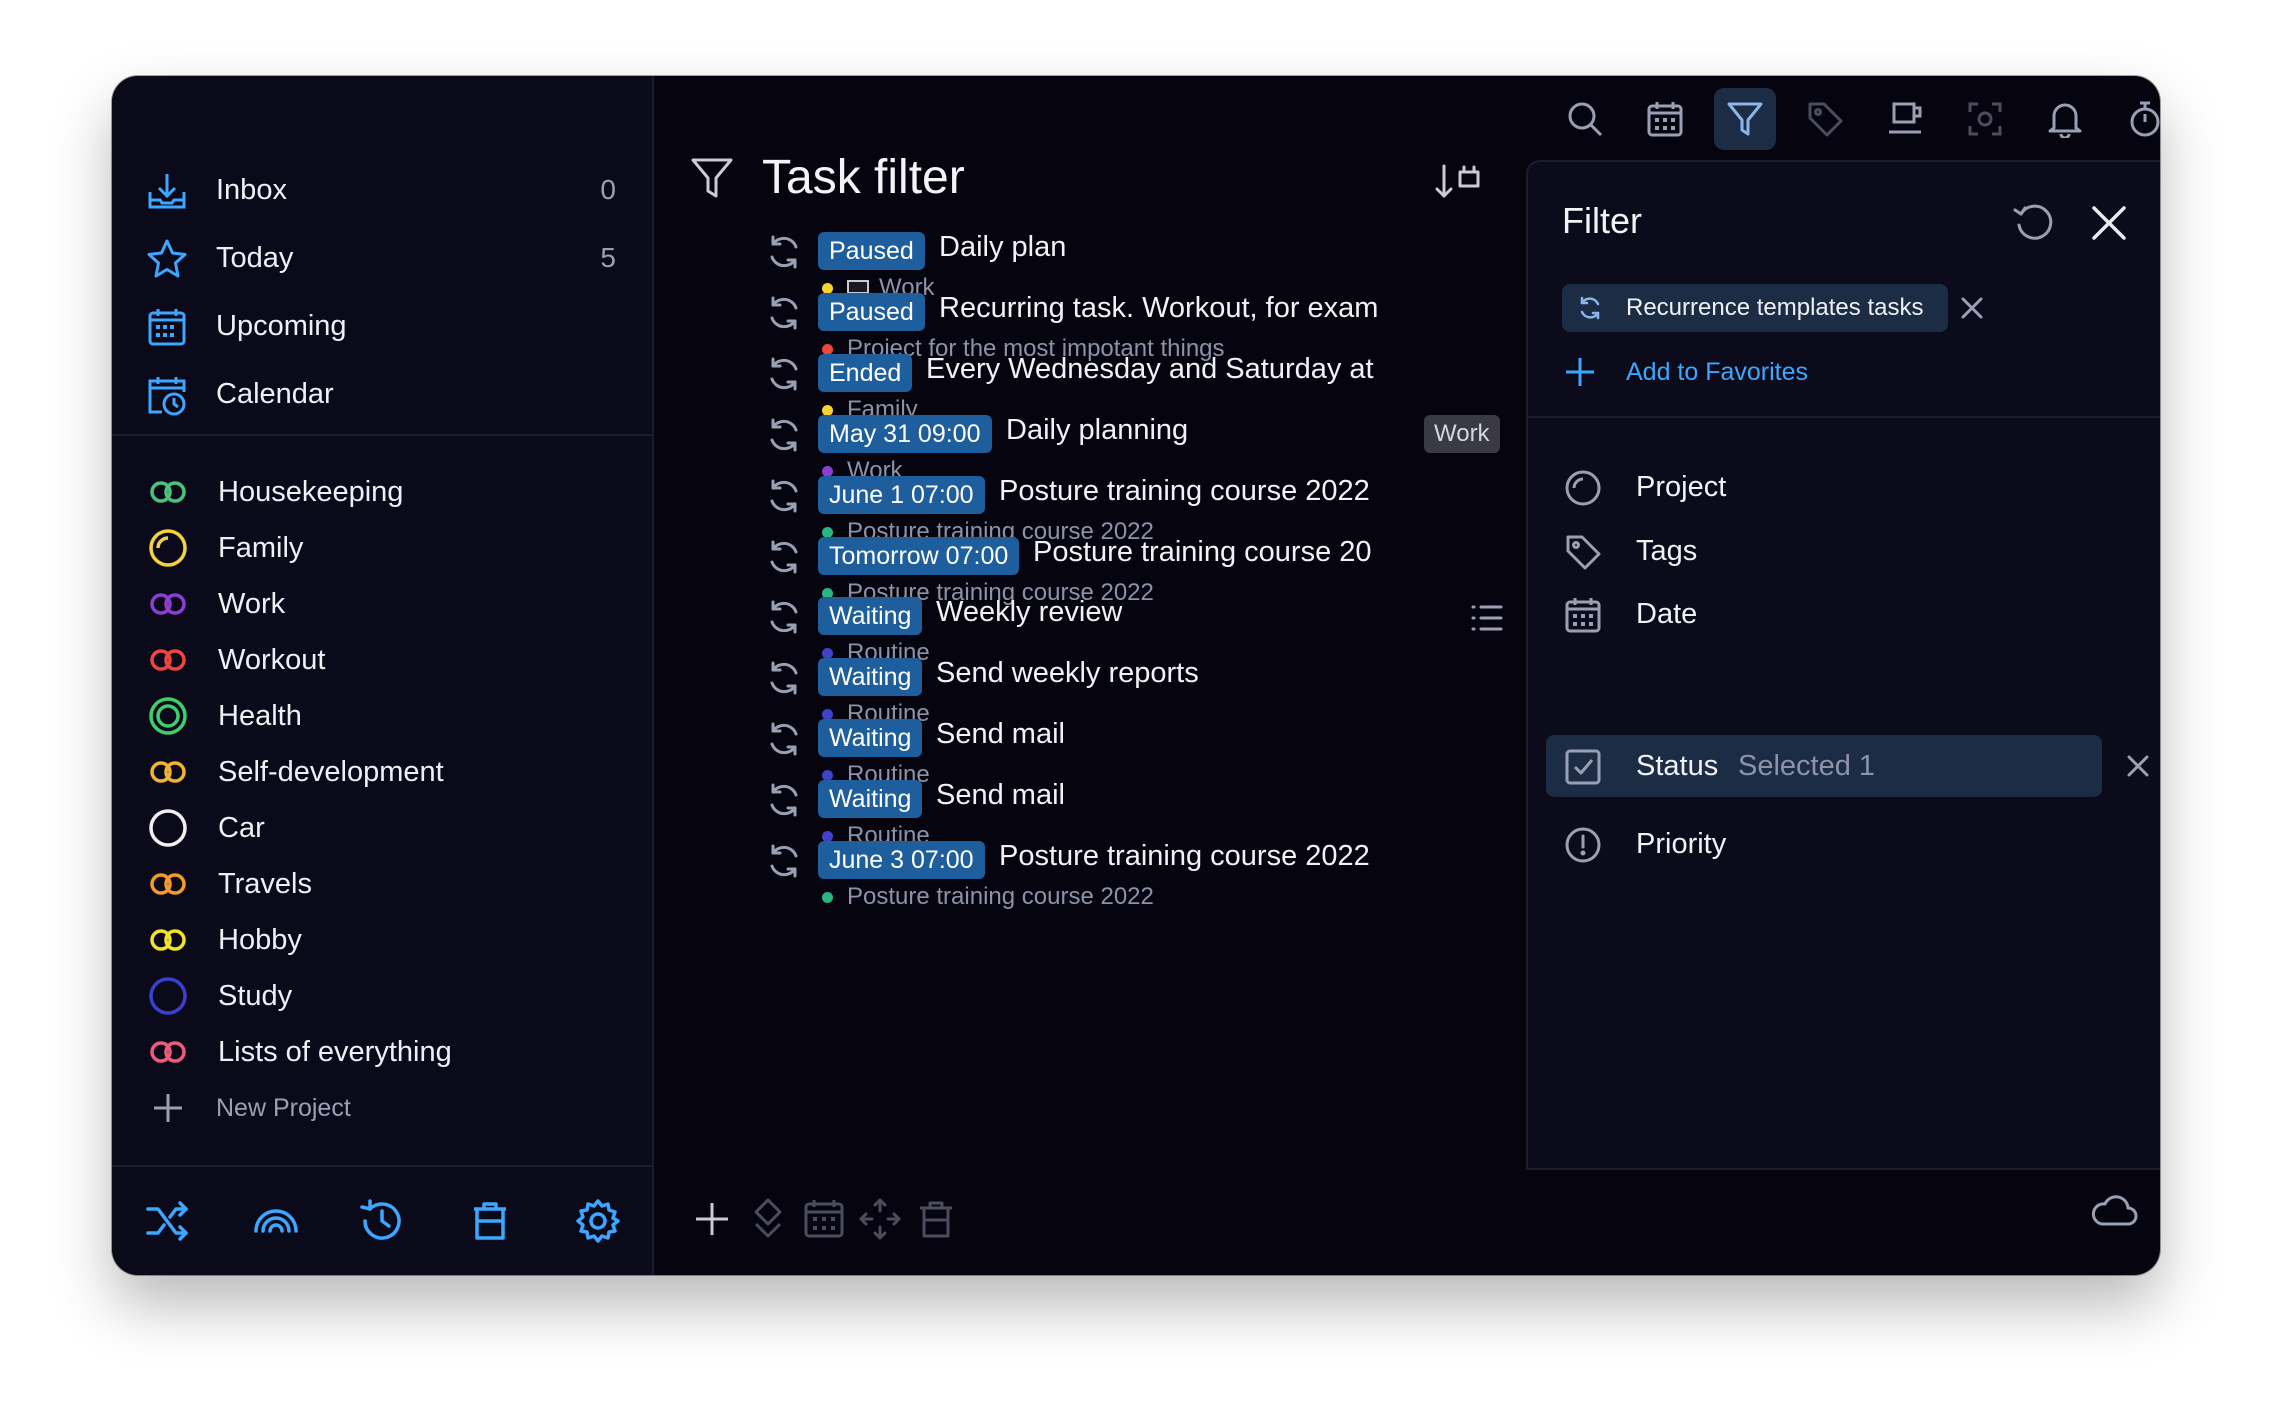 Image resolution: width=2272 pixels, height=1424 pixels. Describe the element at coordinates (168, 828) in the screenshot. I see `ring-icon` at that location.